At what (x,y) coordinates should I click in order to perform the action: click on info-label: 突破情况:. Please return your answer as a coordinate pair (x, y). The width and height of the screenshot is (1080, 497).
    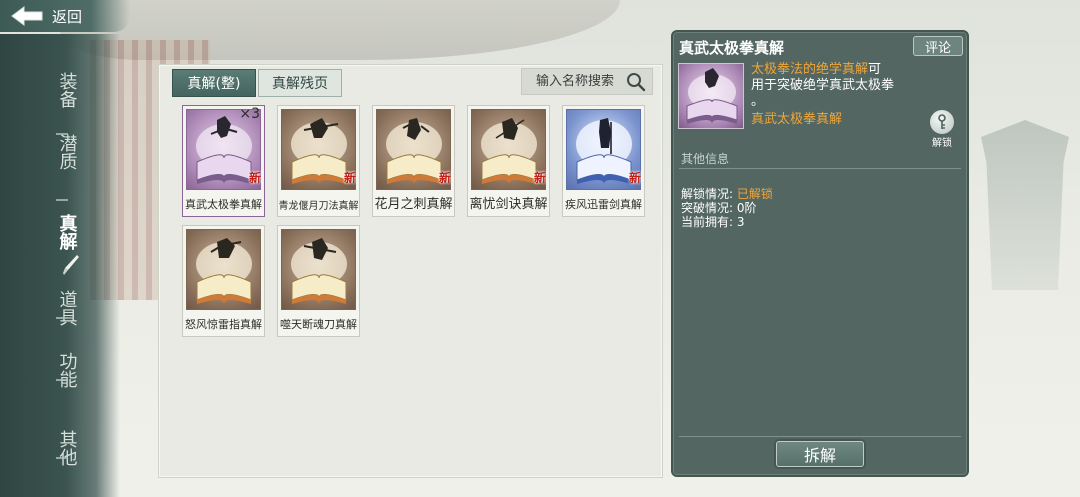
    Looking at the image, I should click on (707, 208).